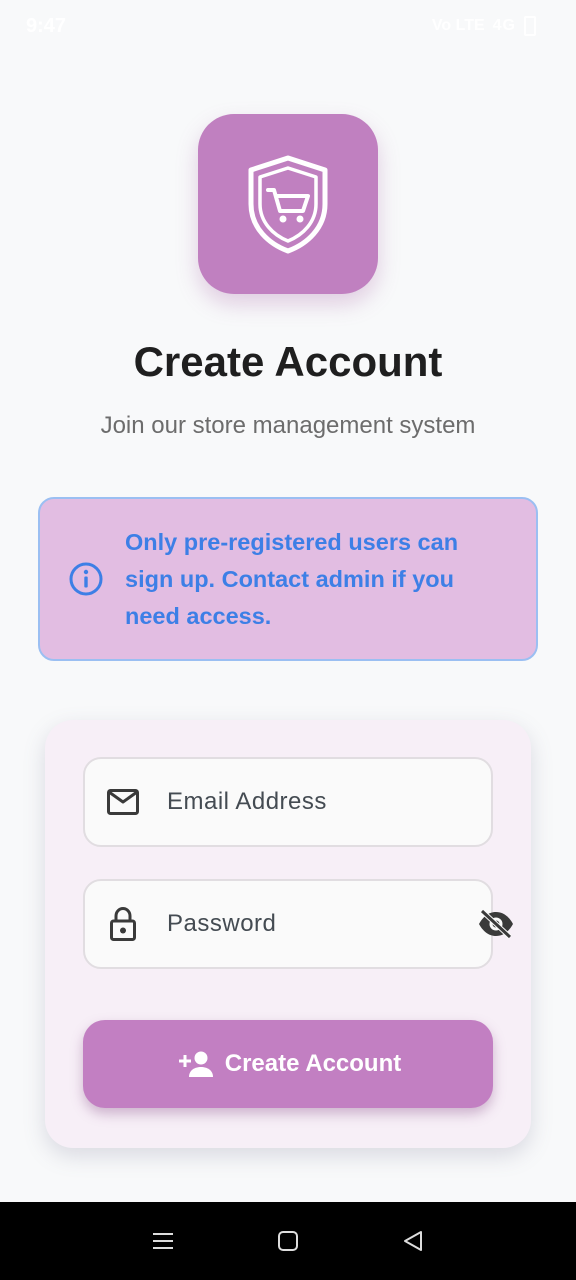  I want to click on password-input, so click(322, 924).